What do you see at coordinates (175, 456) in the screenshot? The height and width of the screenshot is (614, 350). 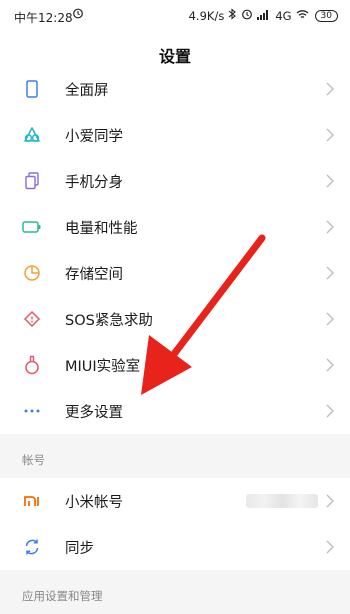 I see `section-header-account: 帐号` at bounding box center [175, 456].